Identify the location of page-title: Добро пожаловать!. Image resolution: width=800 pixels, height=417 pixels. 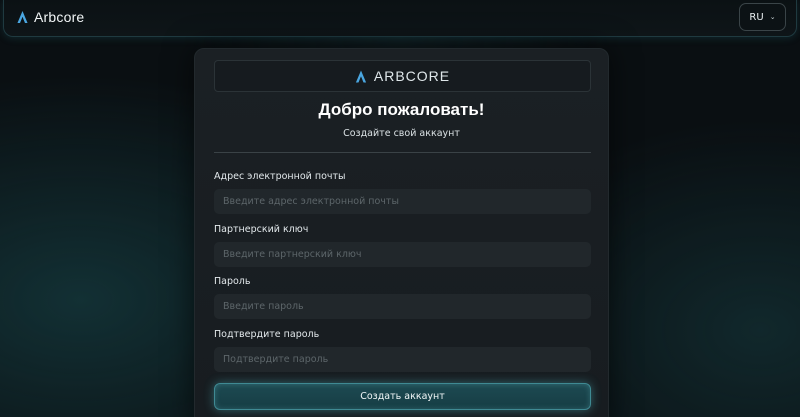
(401, 109).